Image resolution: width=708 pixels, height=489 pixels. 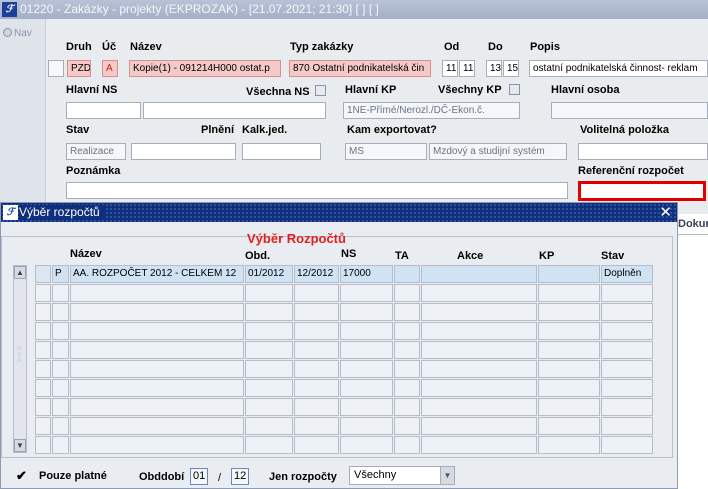 What do you see at coordinates (21, 476) in the screenshot?
I see `check-icon: ✔` at bounding box center [21, 476].